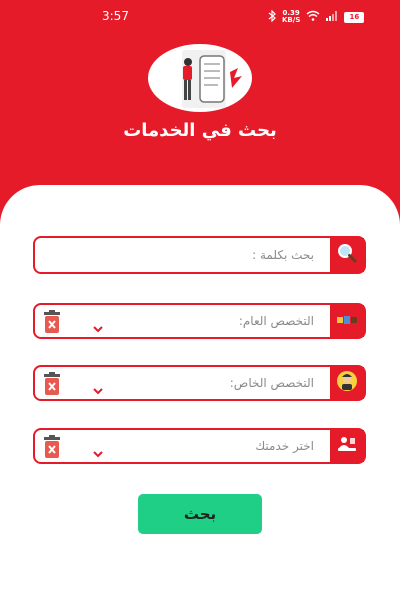  What do you see at coordinates (199, 446) in the screenshot?
I see `service-select: اختر خدمتك` at bounding box center [199, 446].